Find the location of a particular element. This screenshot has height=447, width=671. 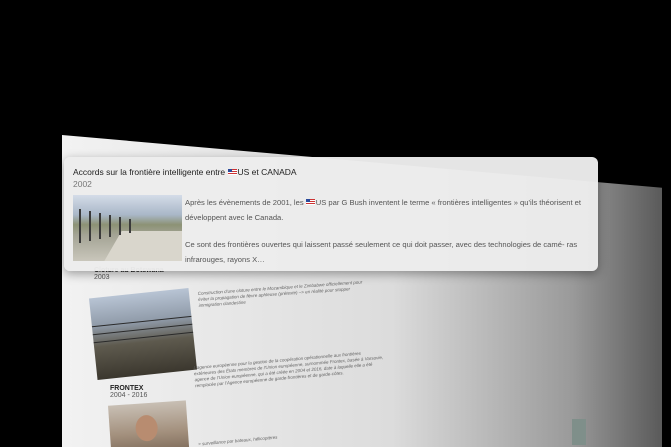

card-title-suffix: US et CANADA is located at coordinates (267, 172).